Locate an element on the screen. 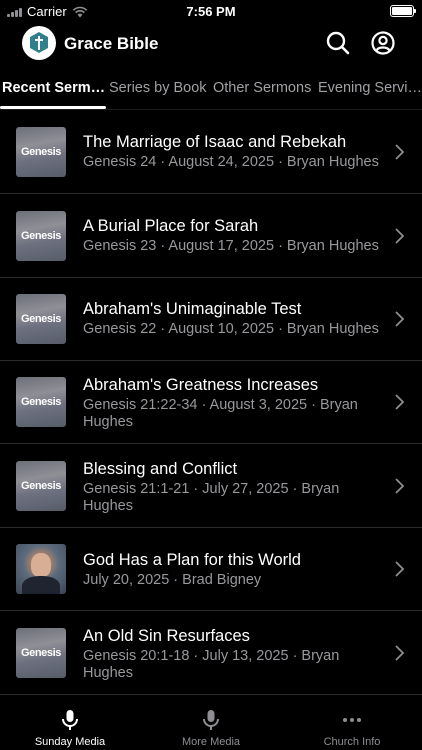 Image resolution: width=422 pixels, height=750 pixels. tab-church-info: Church Info is located at coordinates (352, 723).